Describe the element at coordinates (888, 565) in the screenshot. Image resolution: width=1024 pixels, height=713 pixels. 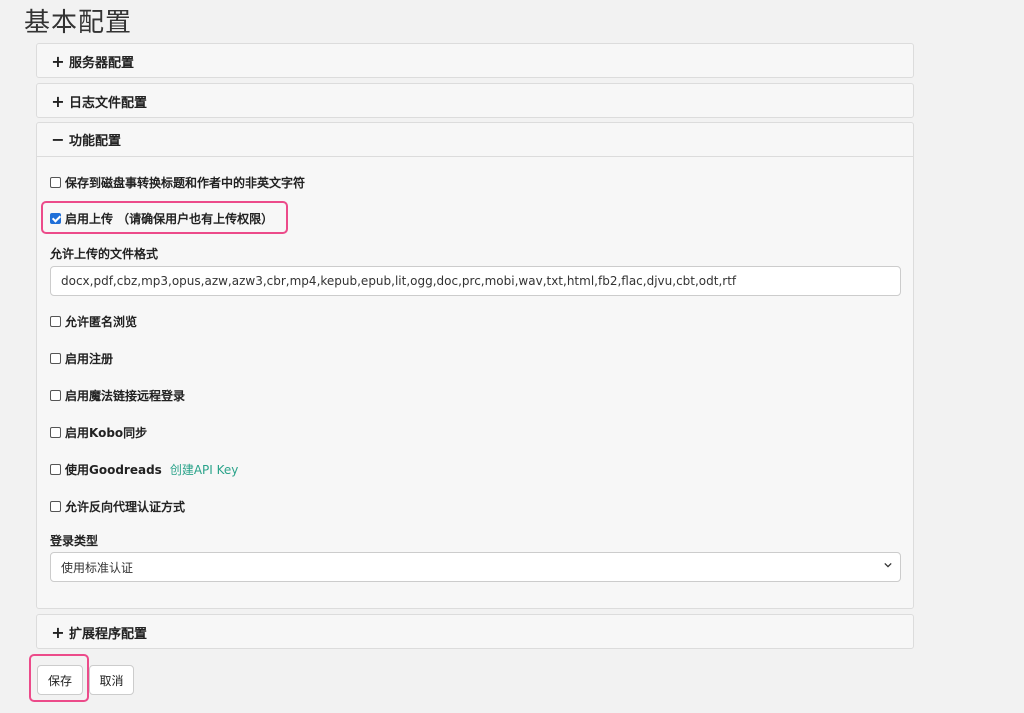
I see `chevron-down-icon` at that location.